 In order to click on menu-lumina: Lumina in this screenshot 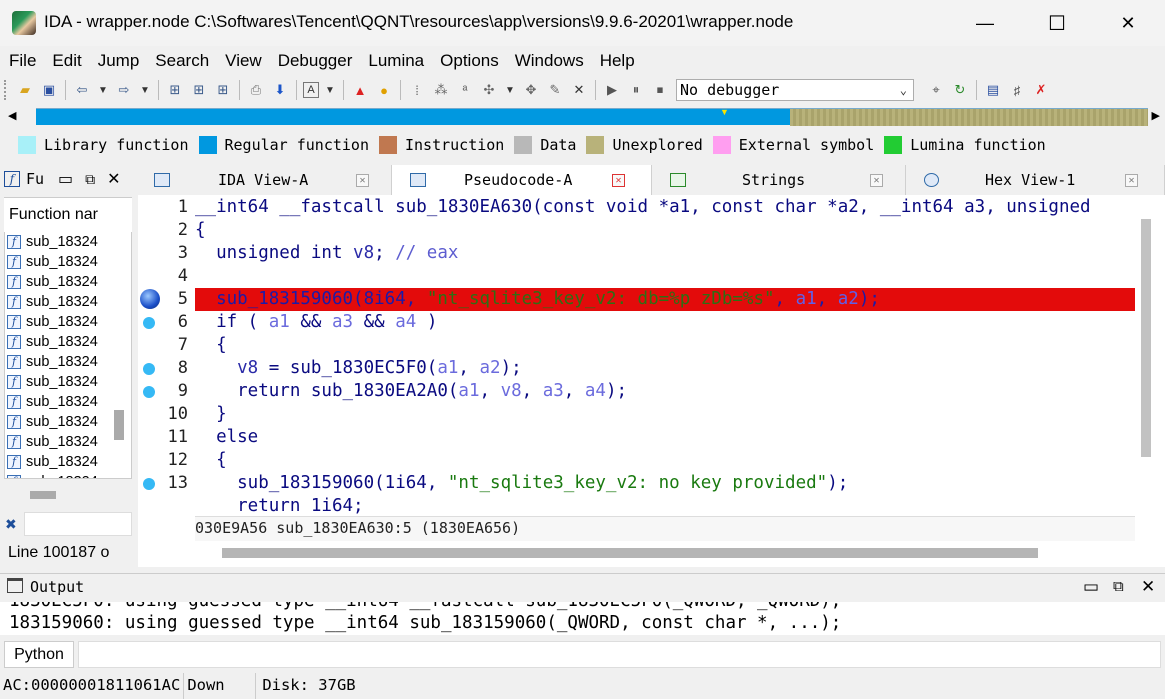, I will do `click(395, 61)`.